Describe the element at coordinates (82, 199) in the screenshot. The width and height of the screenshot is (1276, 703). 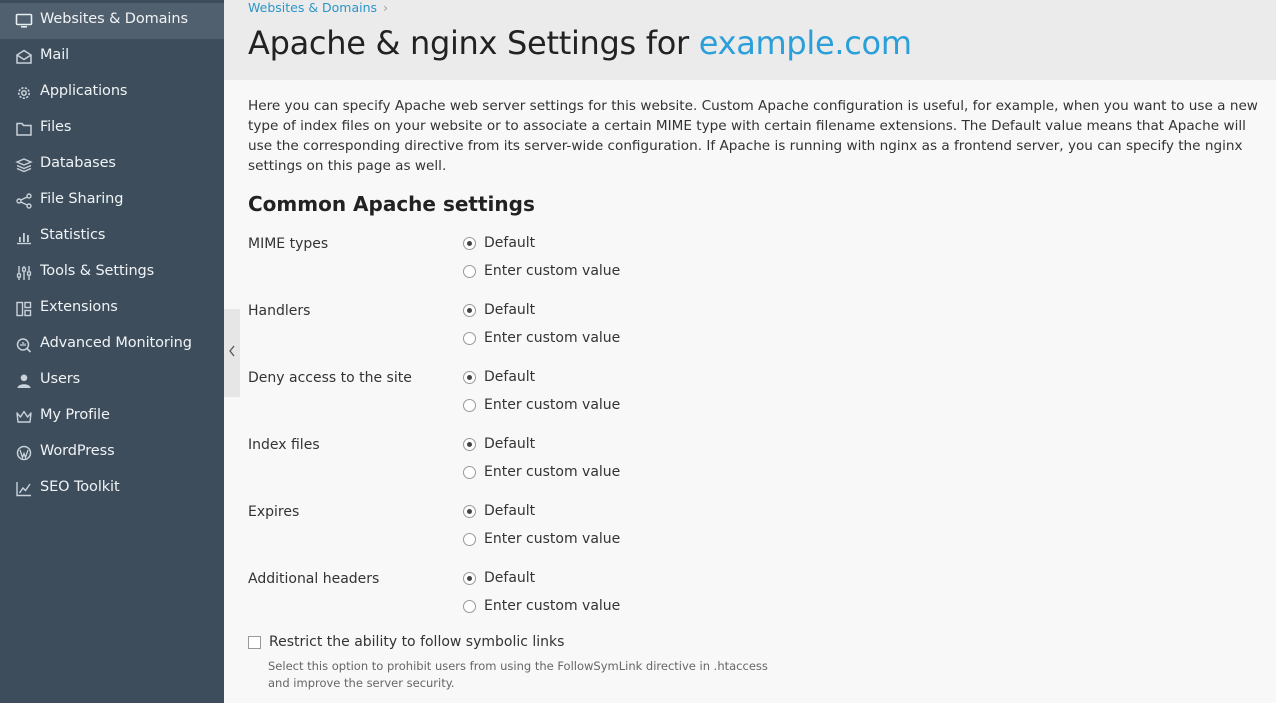
I see `sidebar-item-label: File Sharing` at that location.